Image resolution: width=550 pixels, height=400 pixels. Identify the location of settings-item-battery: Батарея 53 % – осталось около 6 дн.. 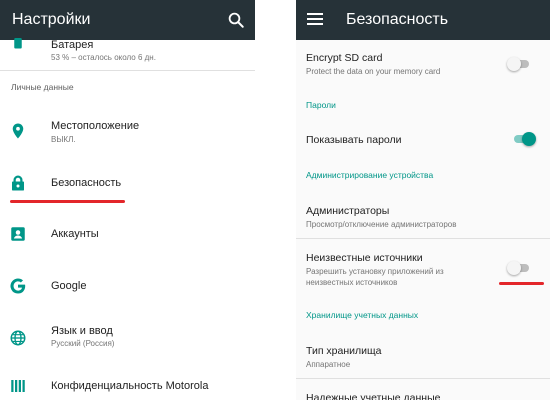
(127, 54).